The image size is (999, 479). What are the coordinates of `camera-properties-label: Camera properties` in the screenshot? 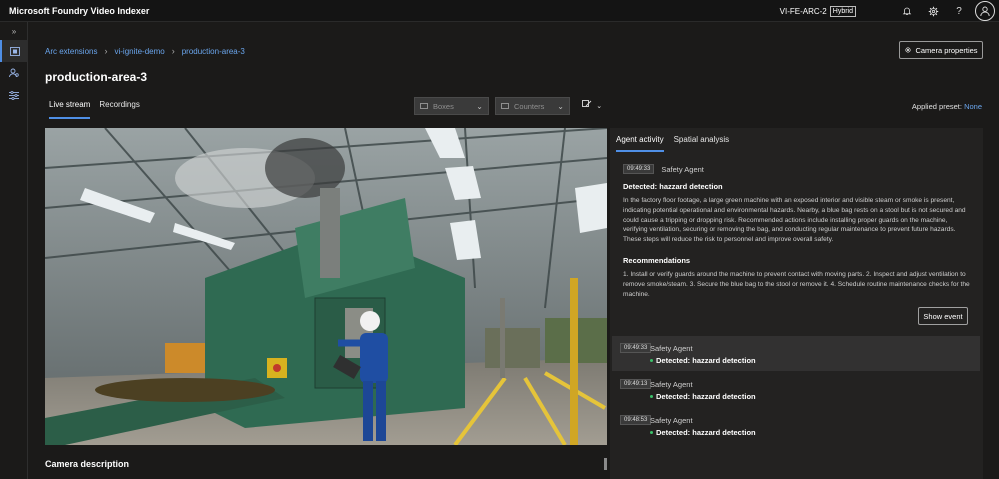 It's located at (946, 50).